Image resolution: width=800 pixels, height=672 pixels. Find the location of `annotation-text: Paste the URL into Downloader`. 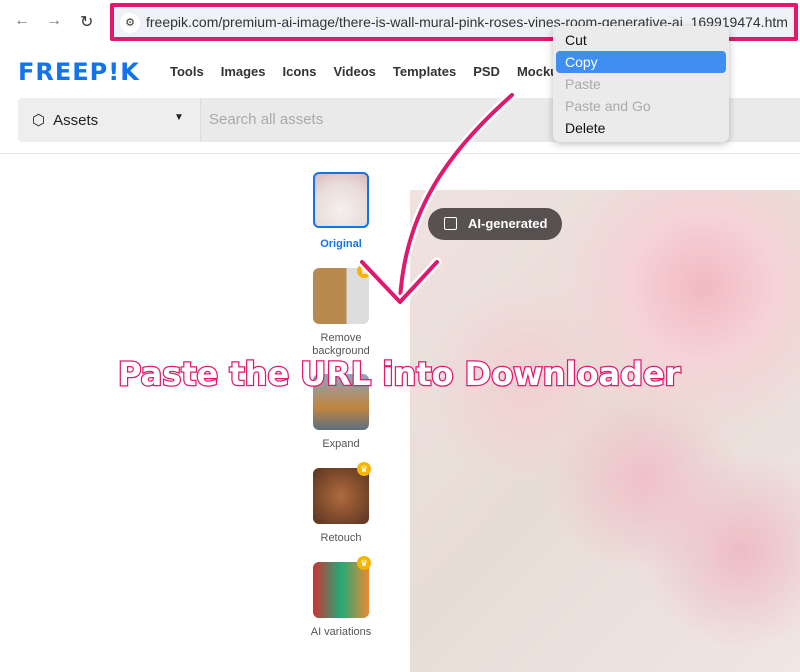

annotation-text: Paste the URL into Downloader is located at coordinates (399, 374).